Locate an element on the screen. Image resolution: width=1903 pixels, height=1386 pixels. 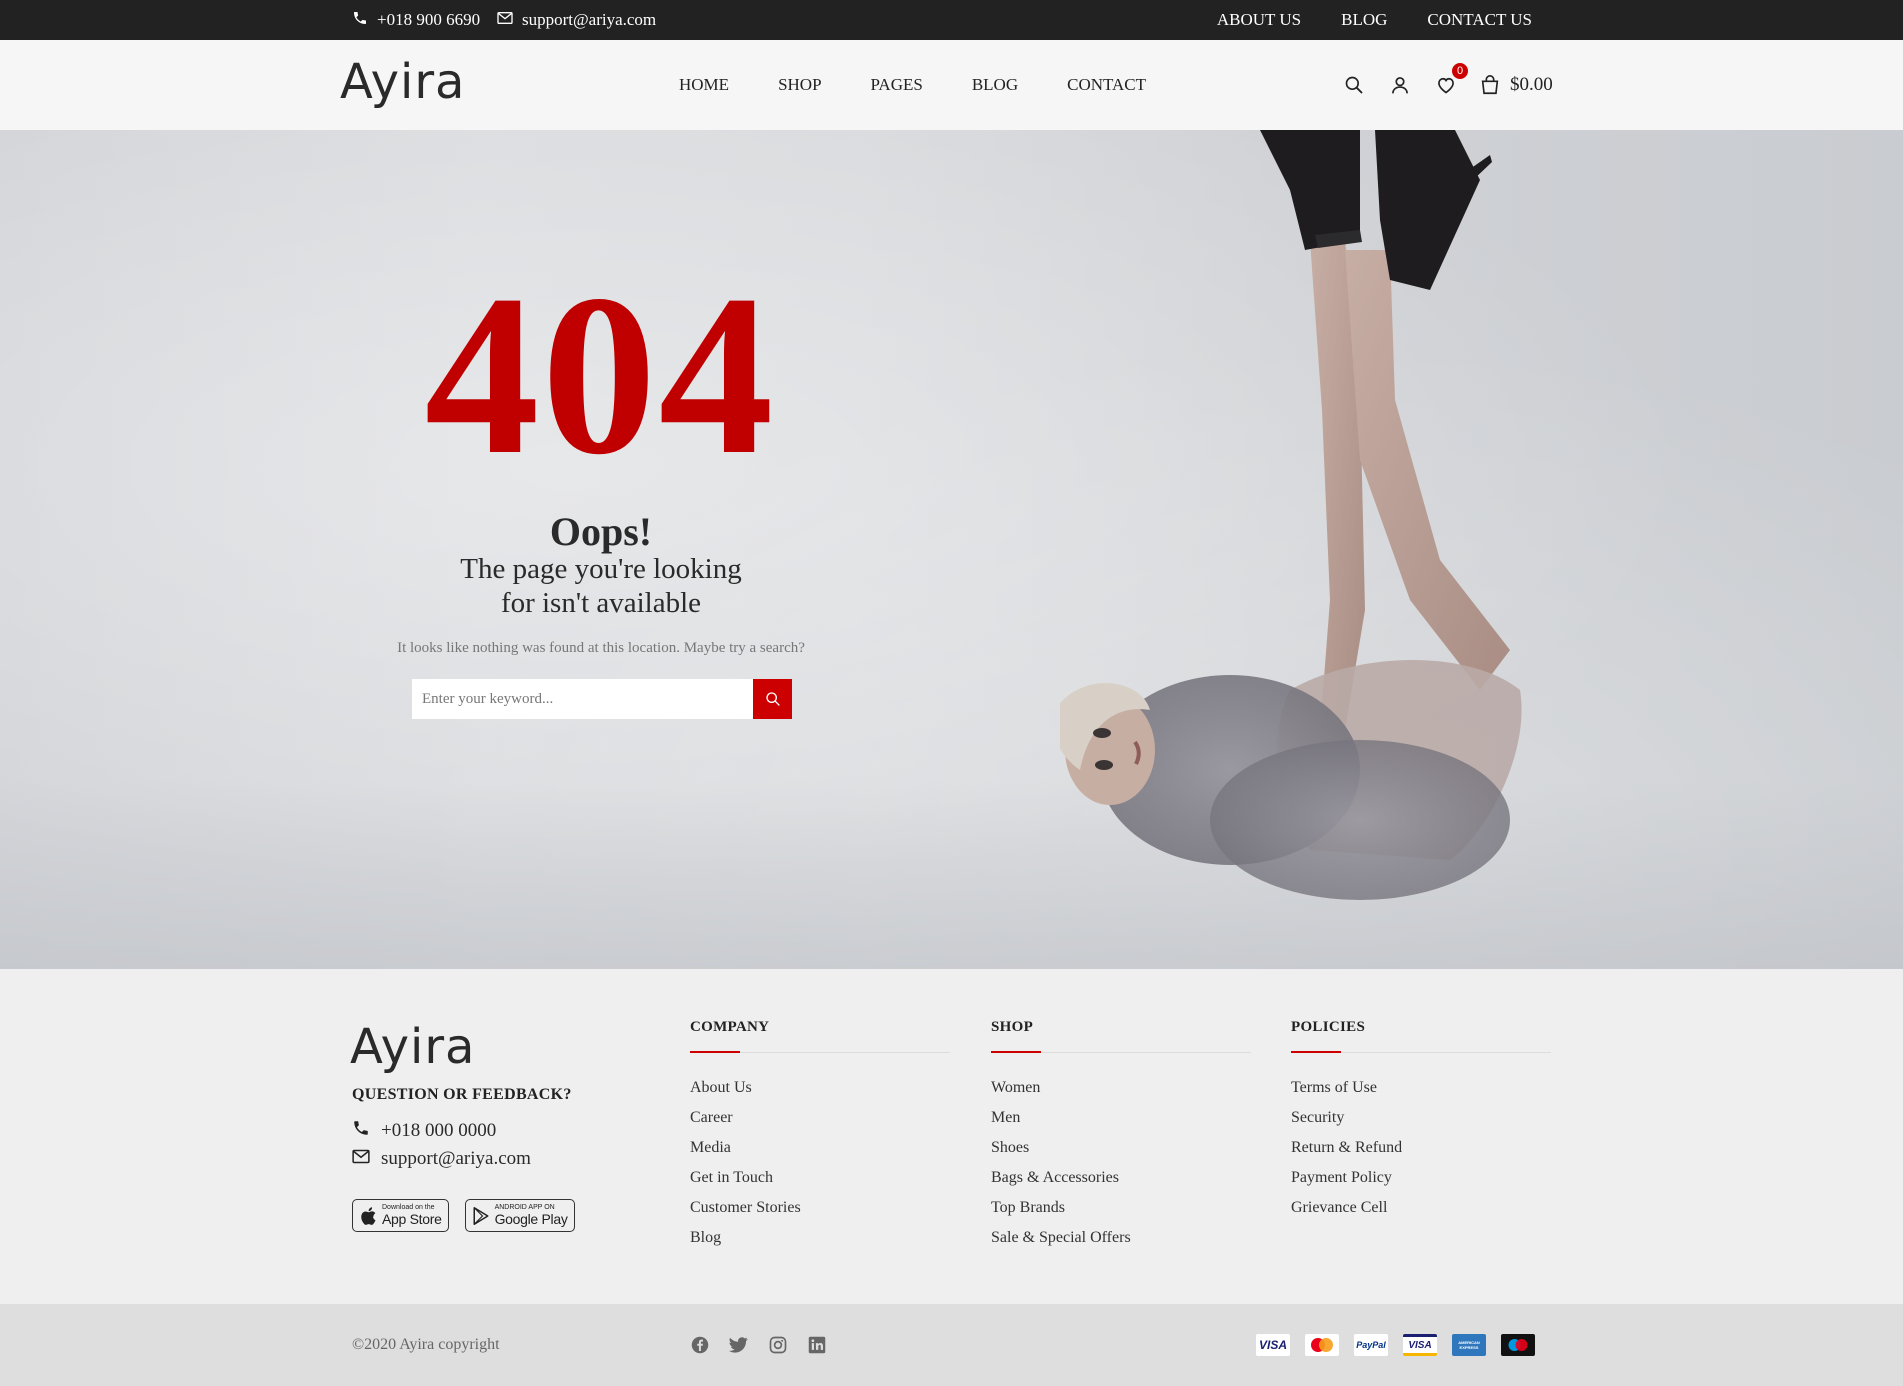
search-button is located at coordinates (772, 699).